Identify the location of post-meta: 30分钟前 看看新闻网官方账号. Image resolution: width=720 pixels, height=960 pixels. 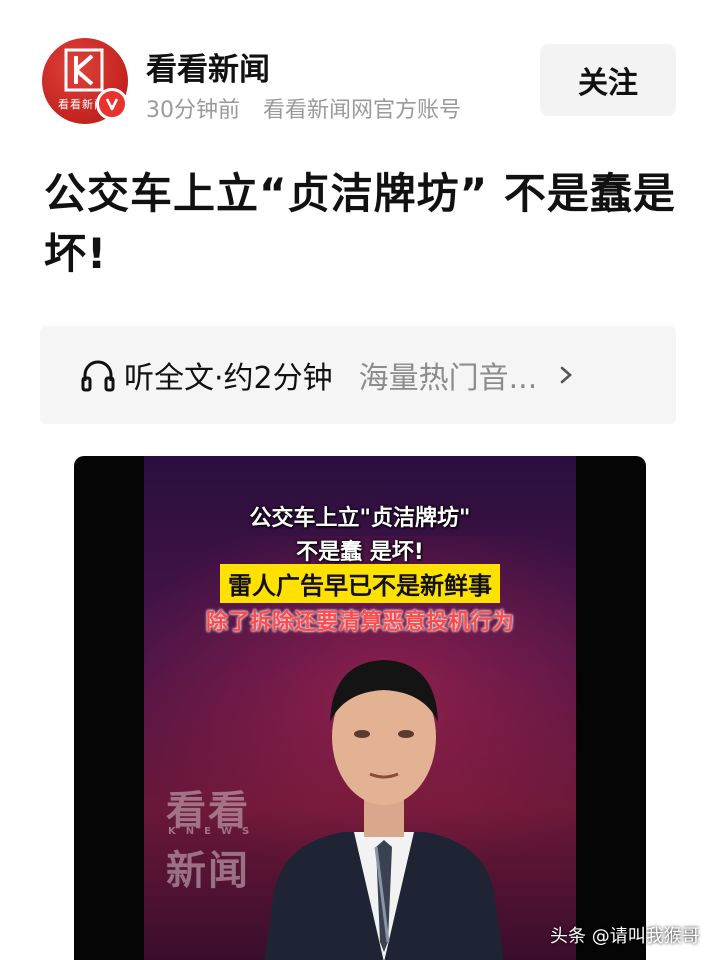
(303, 108).